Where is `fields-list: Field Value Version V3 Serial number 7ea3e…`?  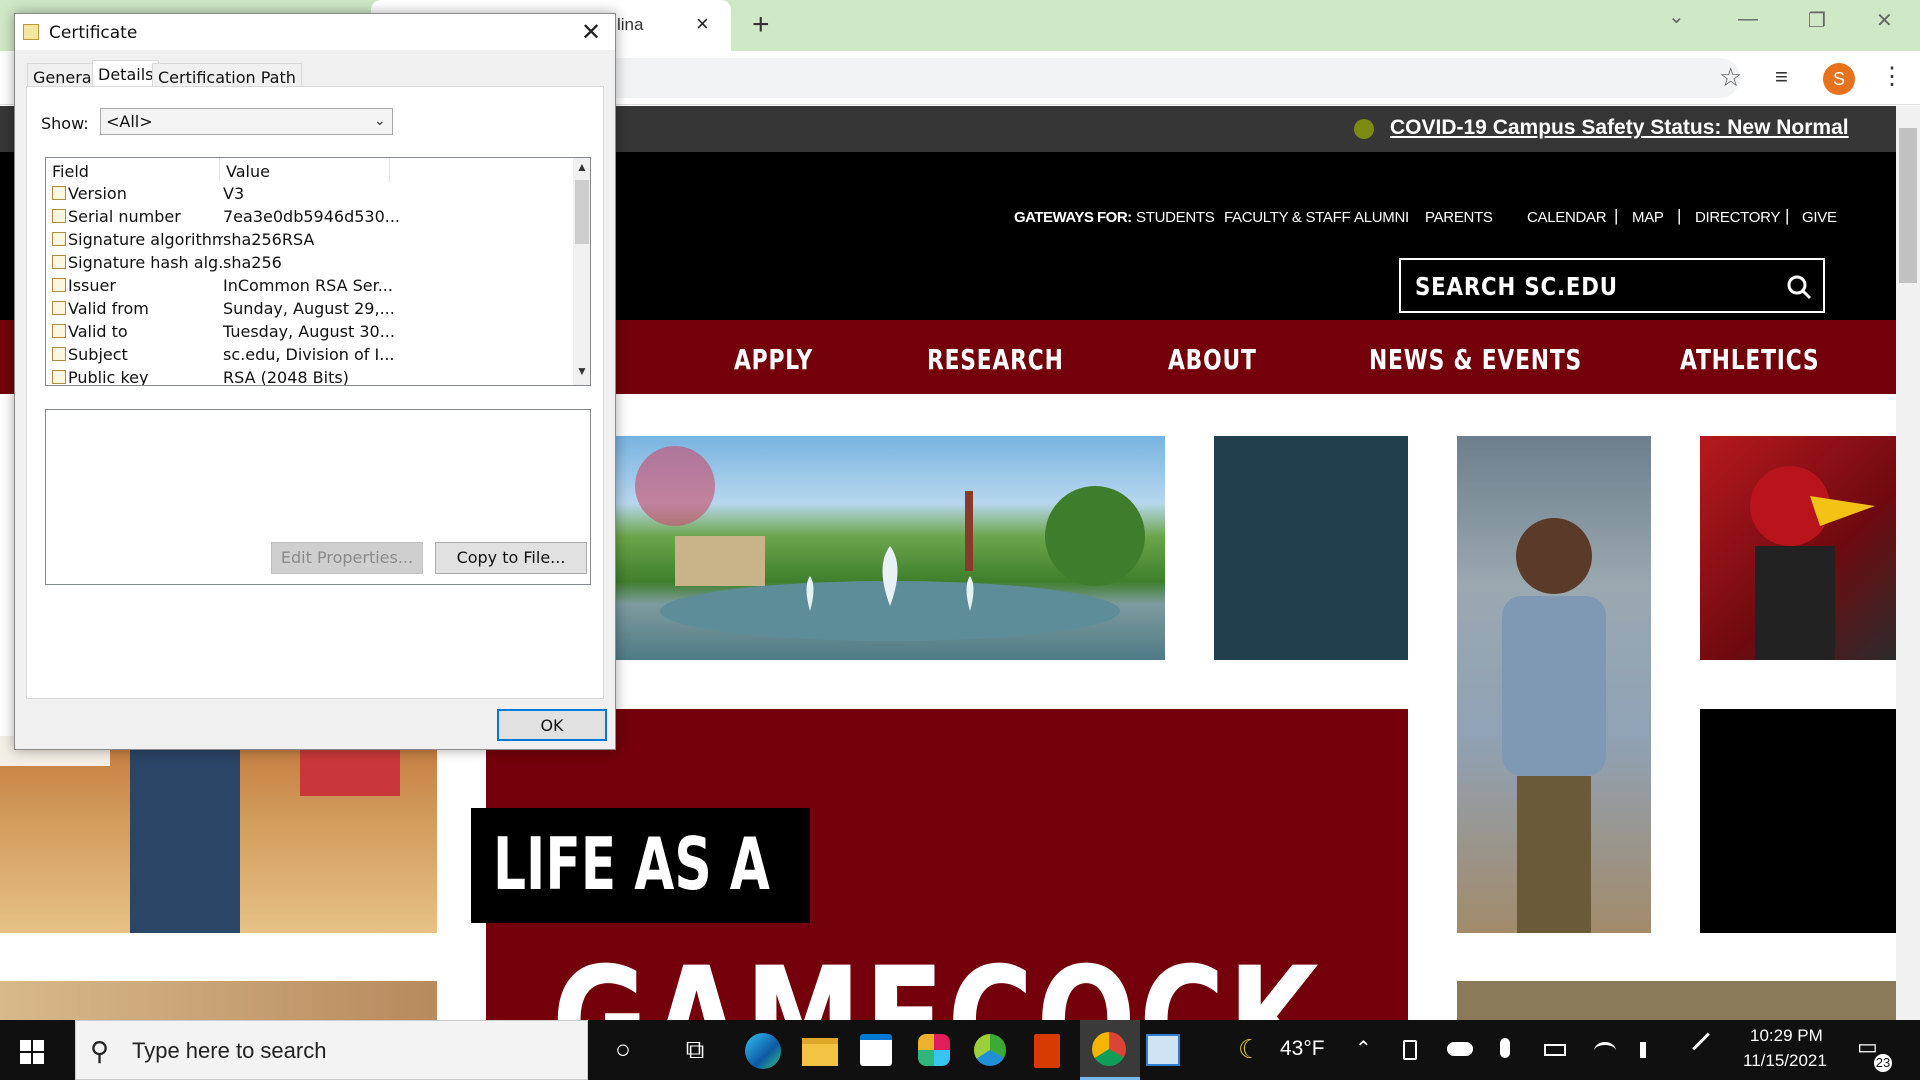
fields-list: Field Value Version V3 Serial number 7ea3e… is located at coordinates (318, 271).